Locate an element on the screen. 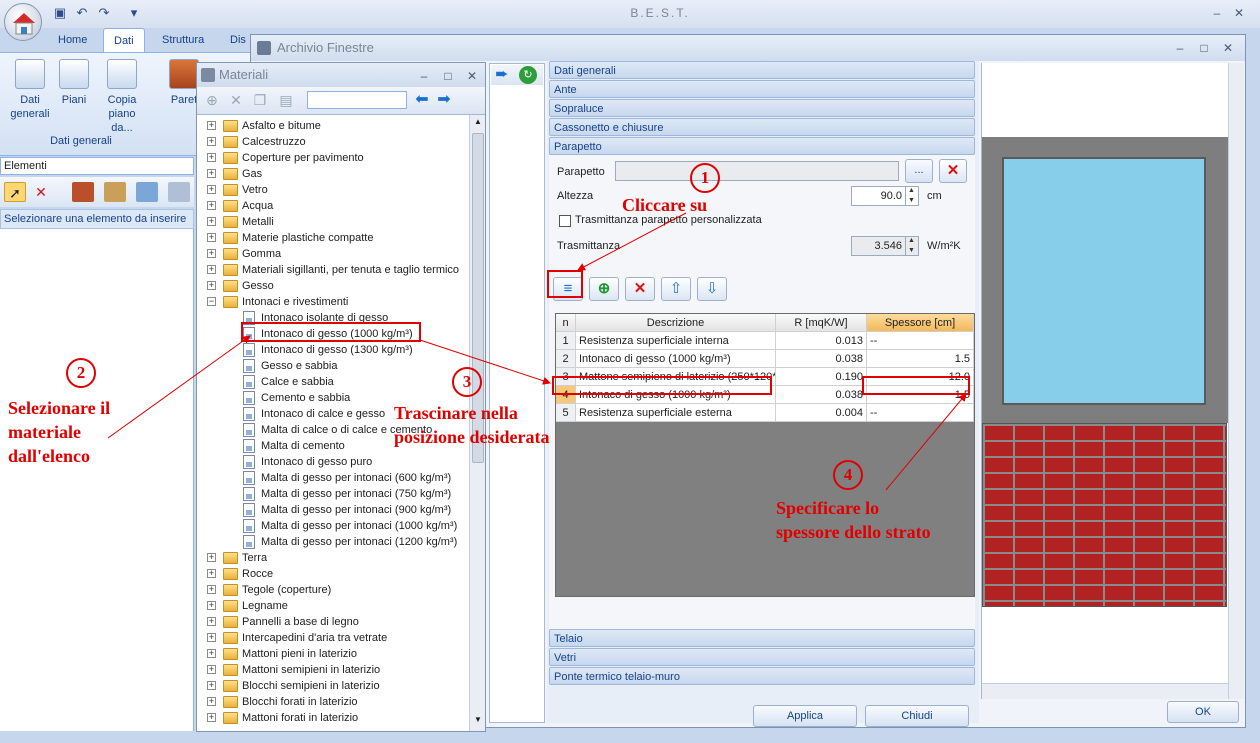 This screenshot has height=743, width=1260. tree-folder: + Materie plastiche compatte is located at coordinates (333, 238).